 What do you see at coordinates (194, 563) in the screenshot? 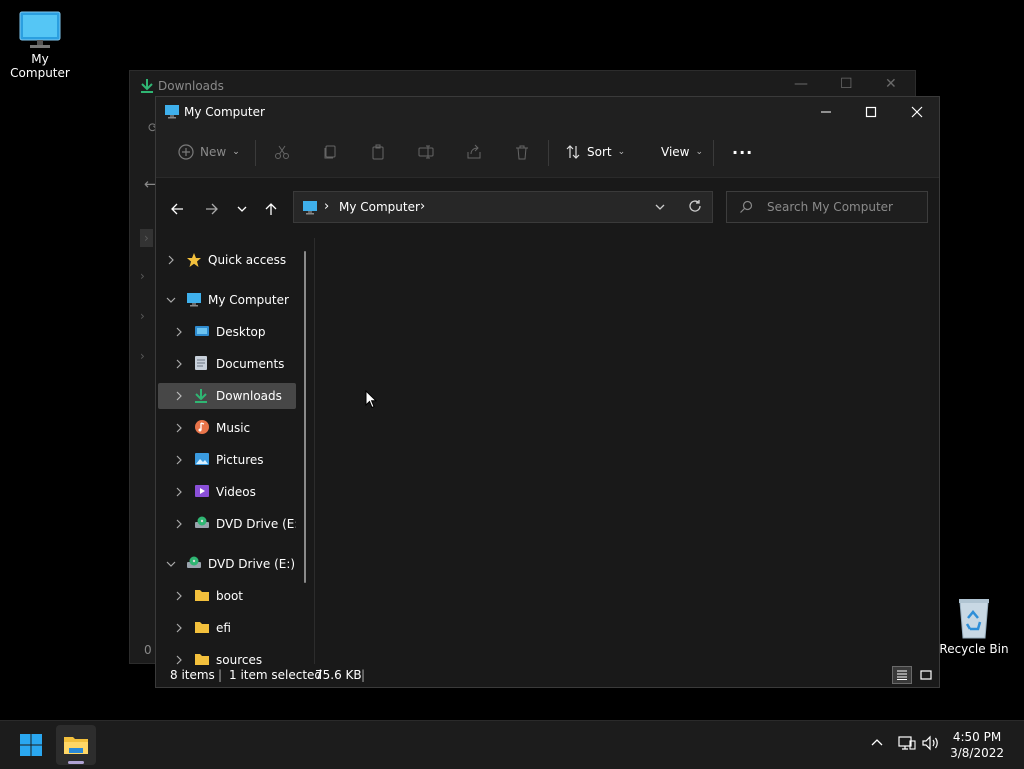
I see `dvd-drive-icon` at bounding box center [194, 563].